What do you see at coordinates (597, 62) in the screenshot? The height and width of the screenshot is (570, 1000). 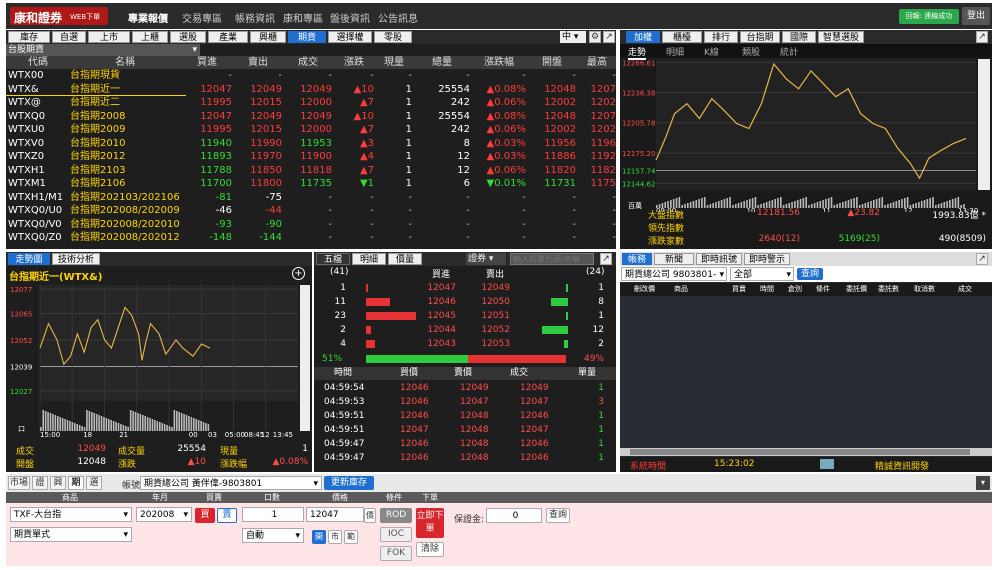 I see `quote-col-header: 最高` at bounding box center [597, 62].